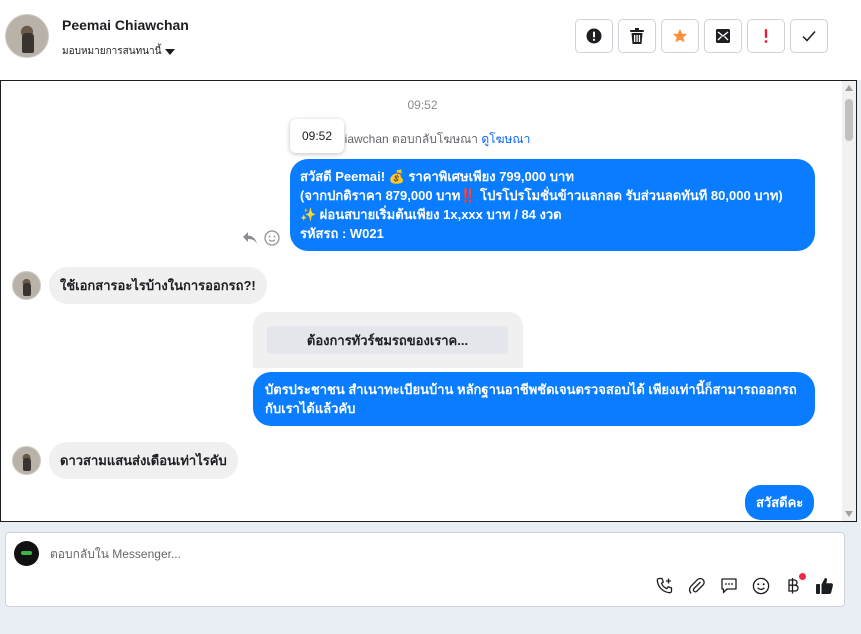  I want to click on view-ad-link: ดูโฆษณา, so click(505, 139).